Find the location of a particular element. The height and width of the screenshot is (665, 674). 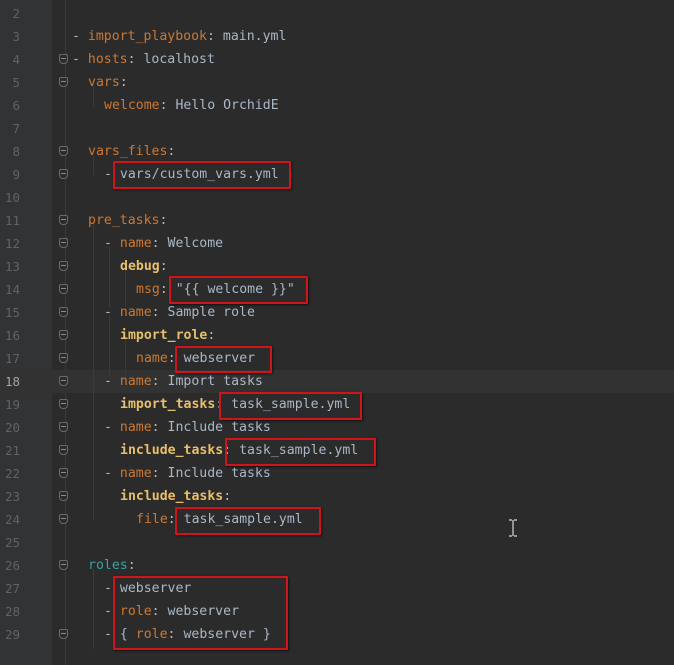

line-number: 3 is located at coordinates (16, 36).